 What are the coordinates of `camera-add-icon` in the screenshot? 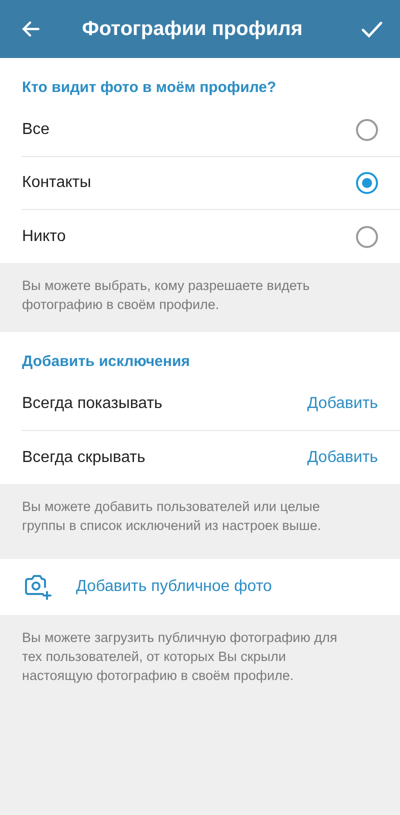 It's located at (38, 587).